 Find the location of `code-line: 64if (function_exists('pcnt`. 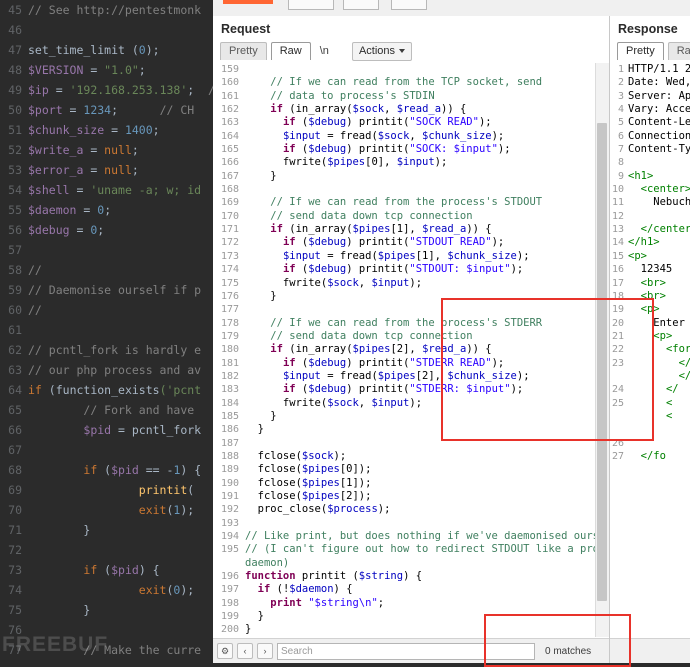

code-line: 64if (function_exists('pcnt is located at coordinates (106, 390).